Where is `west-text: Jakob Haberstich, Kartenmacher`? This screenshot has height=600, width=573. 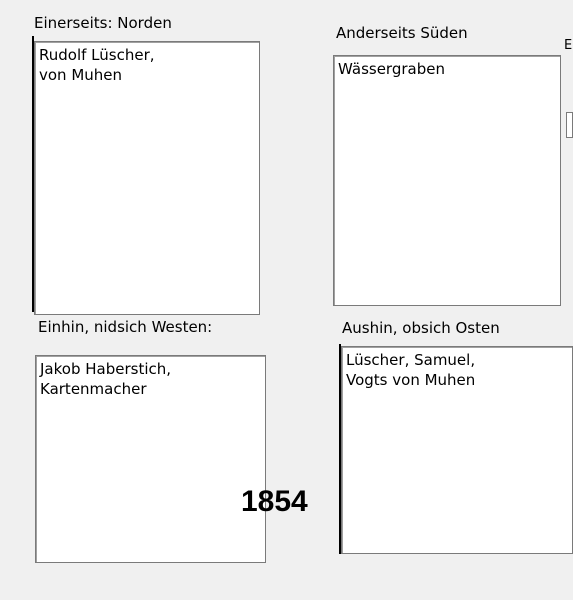
west-text: Jakob Haberstich, Kartenmacher is located at coordinates (106, 379).